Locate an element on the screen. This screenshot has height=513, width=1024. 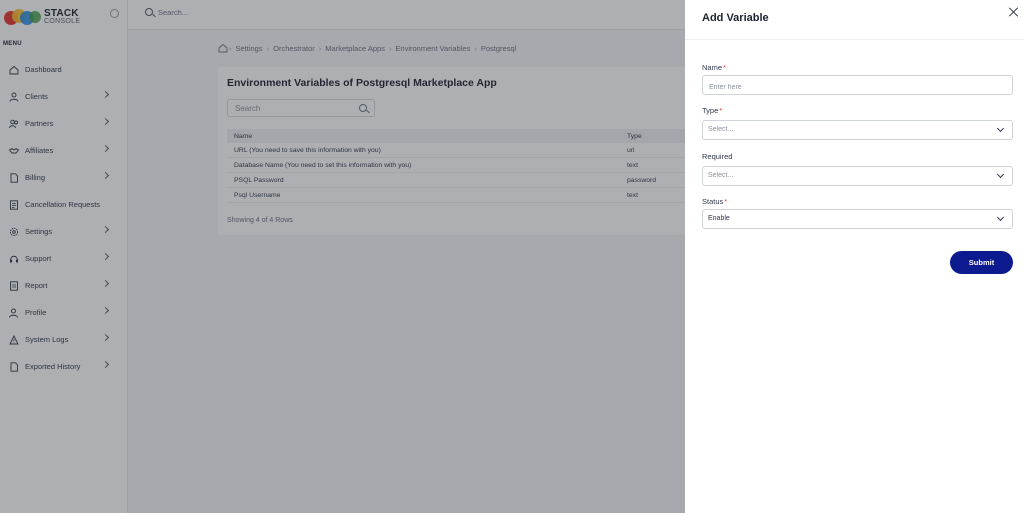
type-label-text: Type is located at coordinates (710, 110).